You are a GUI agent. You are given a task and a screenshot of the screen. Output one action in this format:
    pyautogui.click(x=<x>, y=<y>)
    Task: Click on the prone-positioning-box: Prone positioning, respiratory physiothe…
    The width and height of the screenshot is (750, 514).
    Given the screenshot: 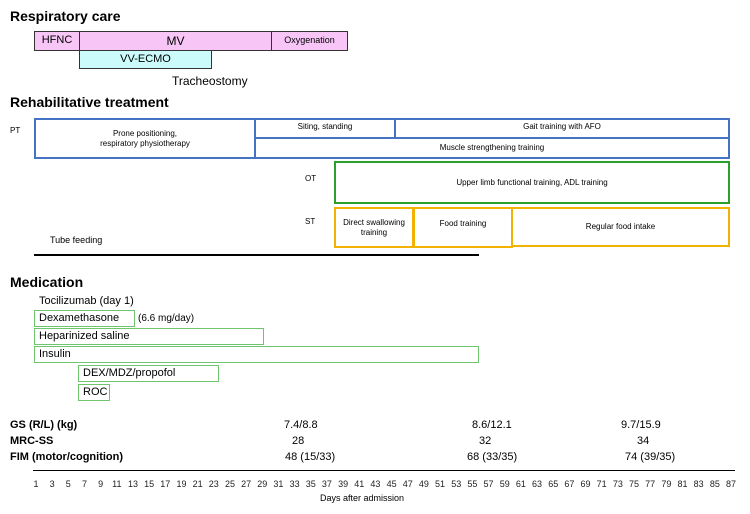 What is the action you would take?
    pyautogui.click(x=145, y=138)
    